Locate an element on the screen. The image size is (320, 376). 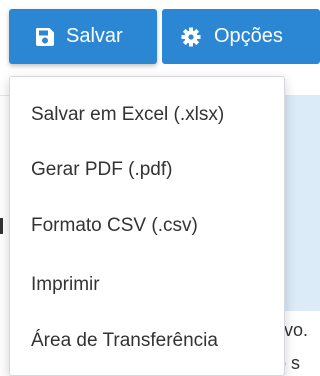
background-panel is located at coordinates (301, 203).